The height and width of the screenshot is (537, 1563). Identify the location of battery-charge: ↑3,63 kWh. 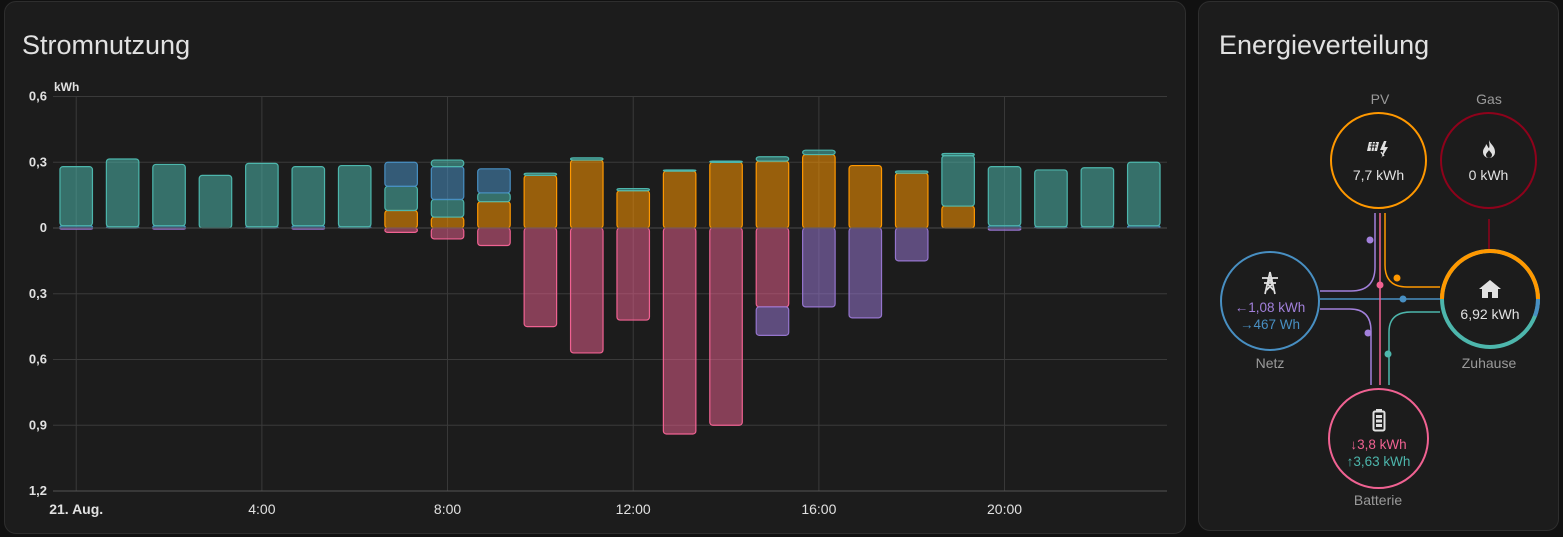
(1378, 461).